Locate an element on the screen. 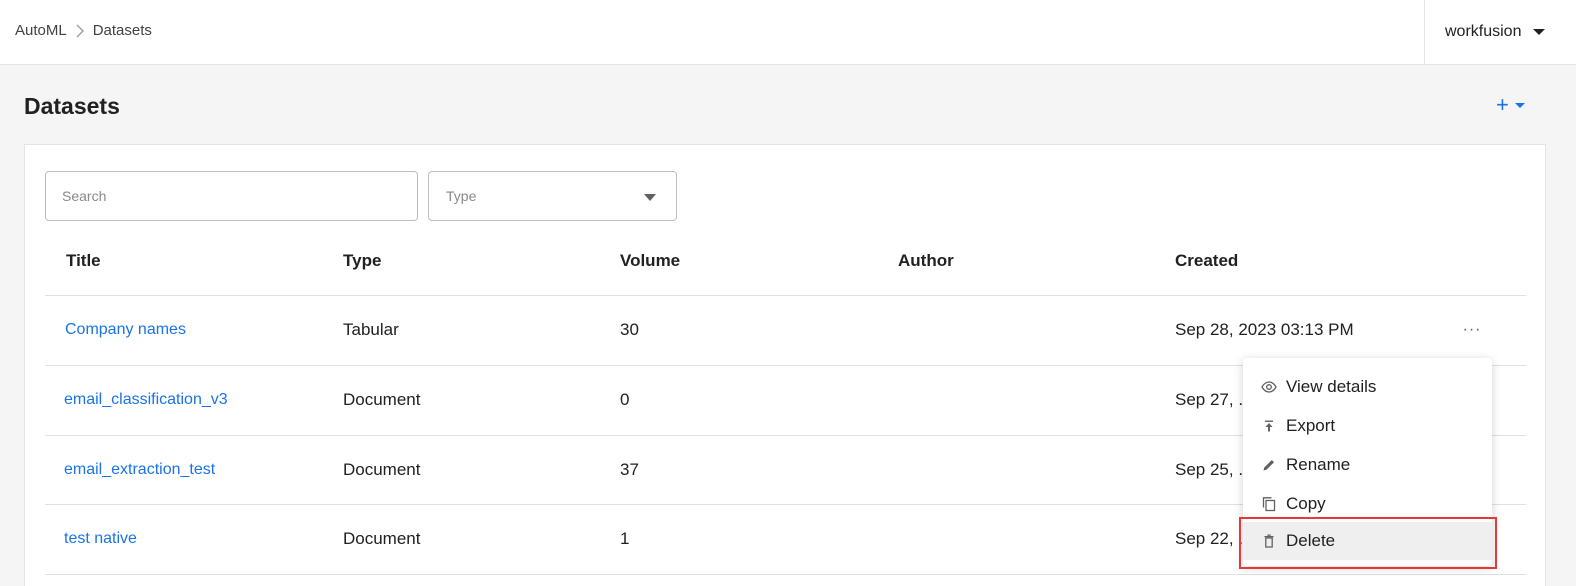 Image resolution: width=1576 pixels, height=586 pixels. menu-item-label: Export is located at coordinates (1311, 425).